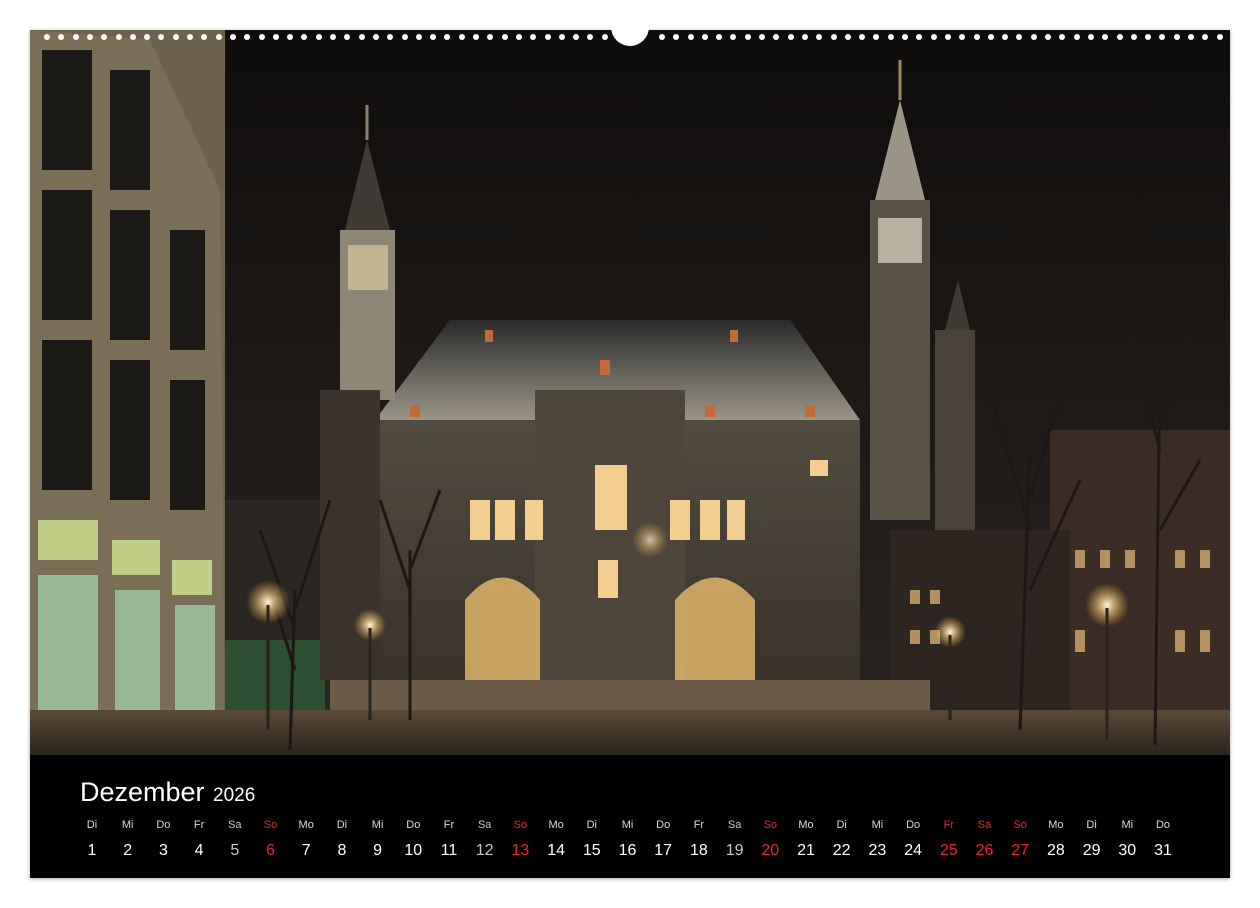 Image resolution: width=1260 pixels, height=908 pixels. What do you see at coordinates (985, 839) in the screenshot?
I see `day-column: Sa 26` at bounding box center [985, 839].